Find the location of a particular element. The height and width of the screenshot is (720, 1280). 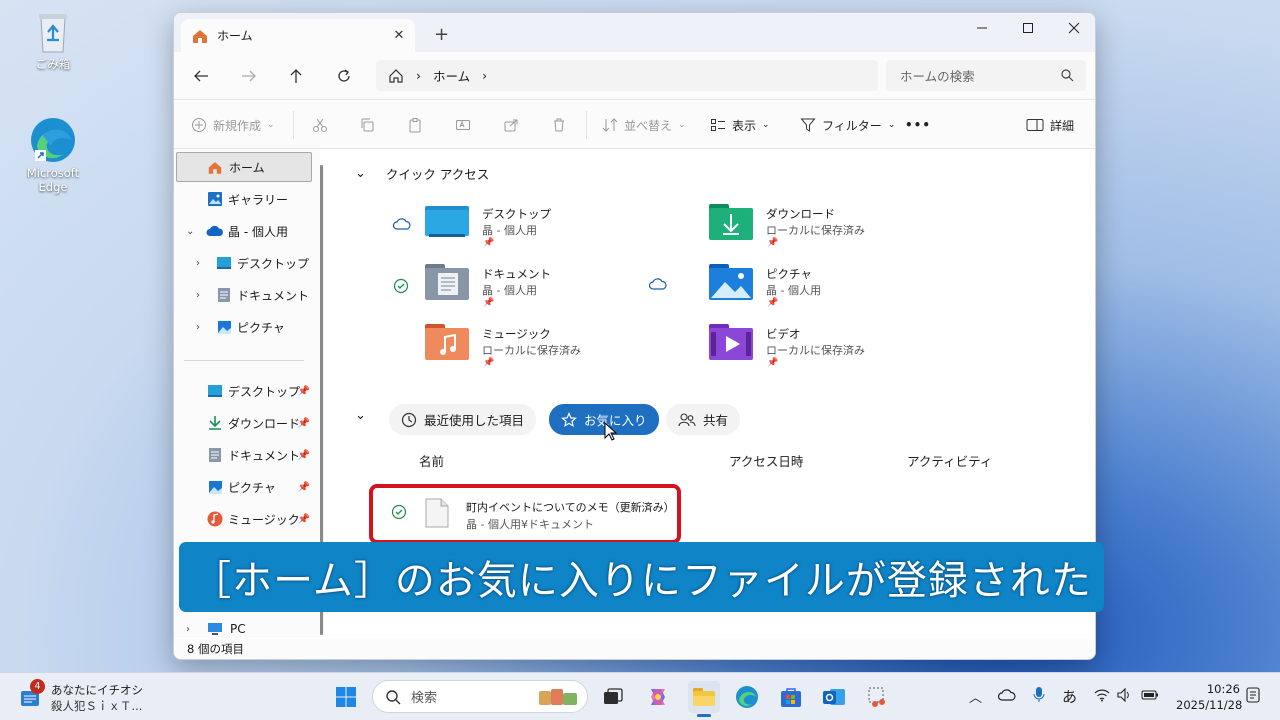

new-tab-button: + is located at coordinates (441, 34).